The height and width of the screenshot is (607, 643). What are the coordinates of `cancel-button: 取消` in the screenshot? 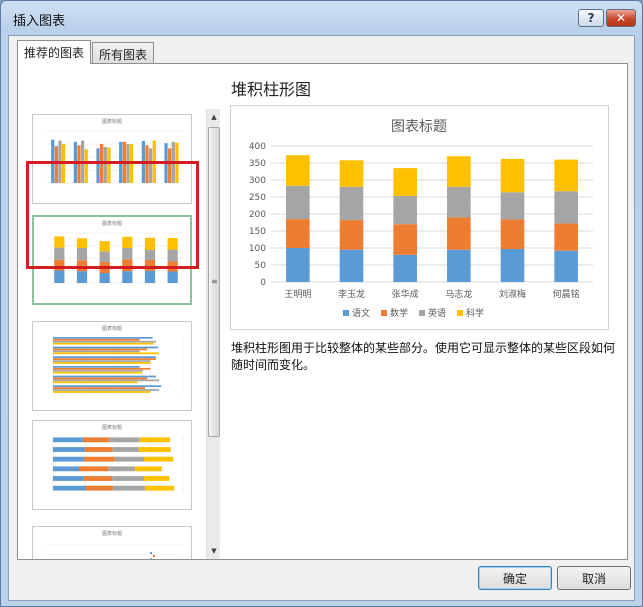 It's located at (594, 578).